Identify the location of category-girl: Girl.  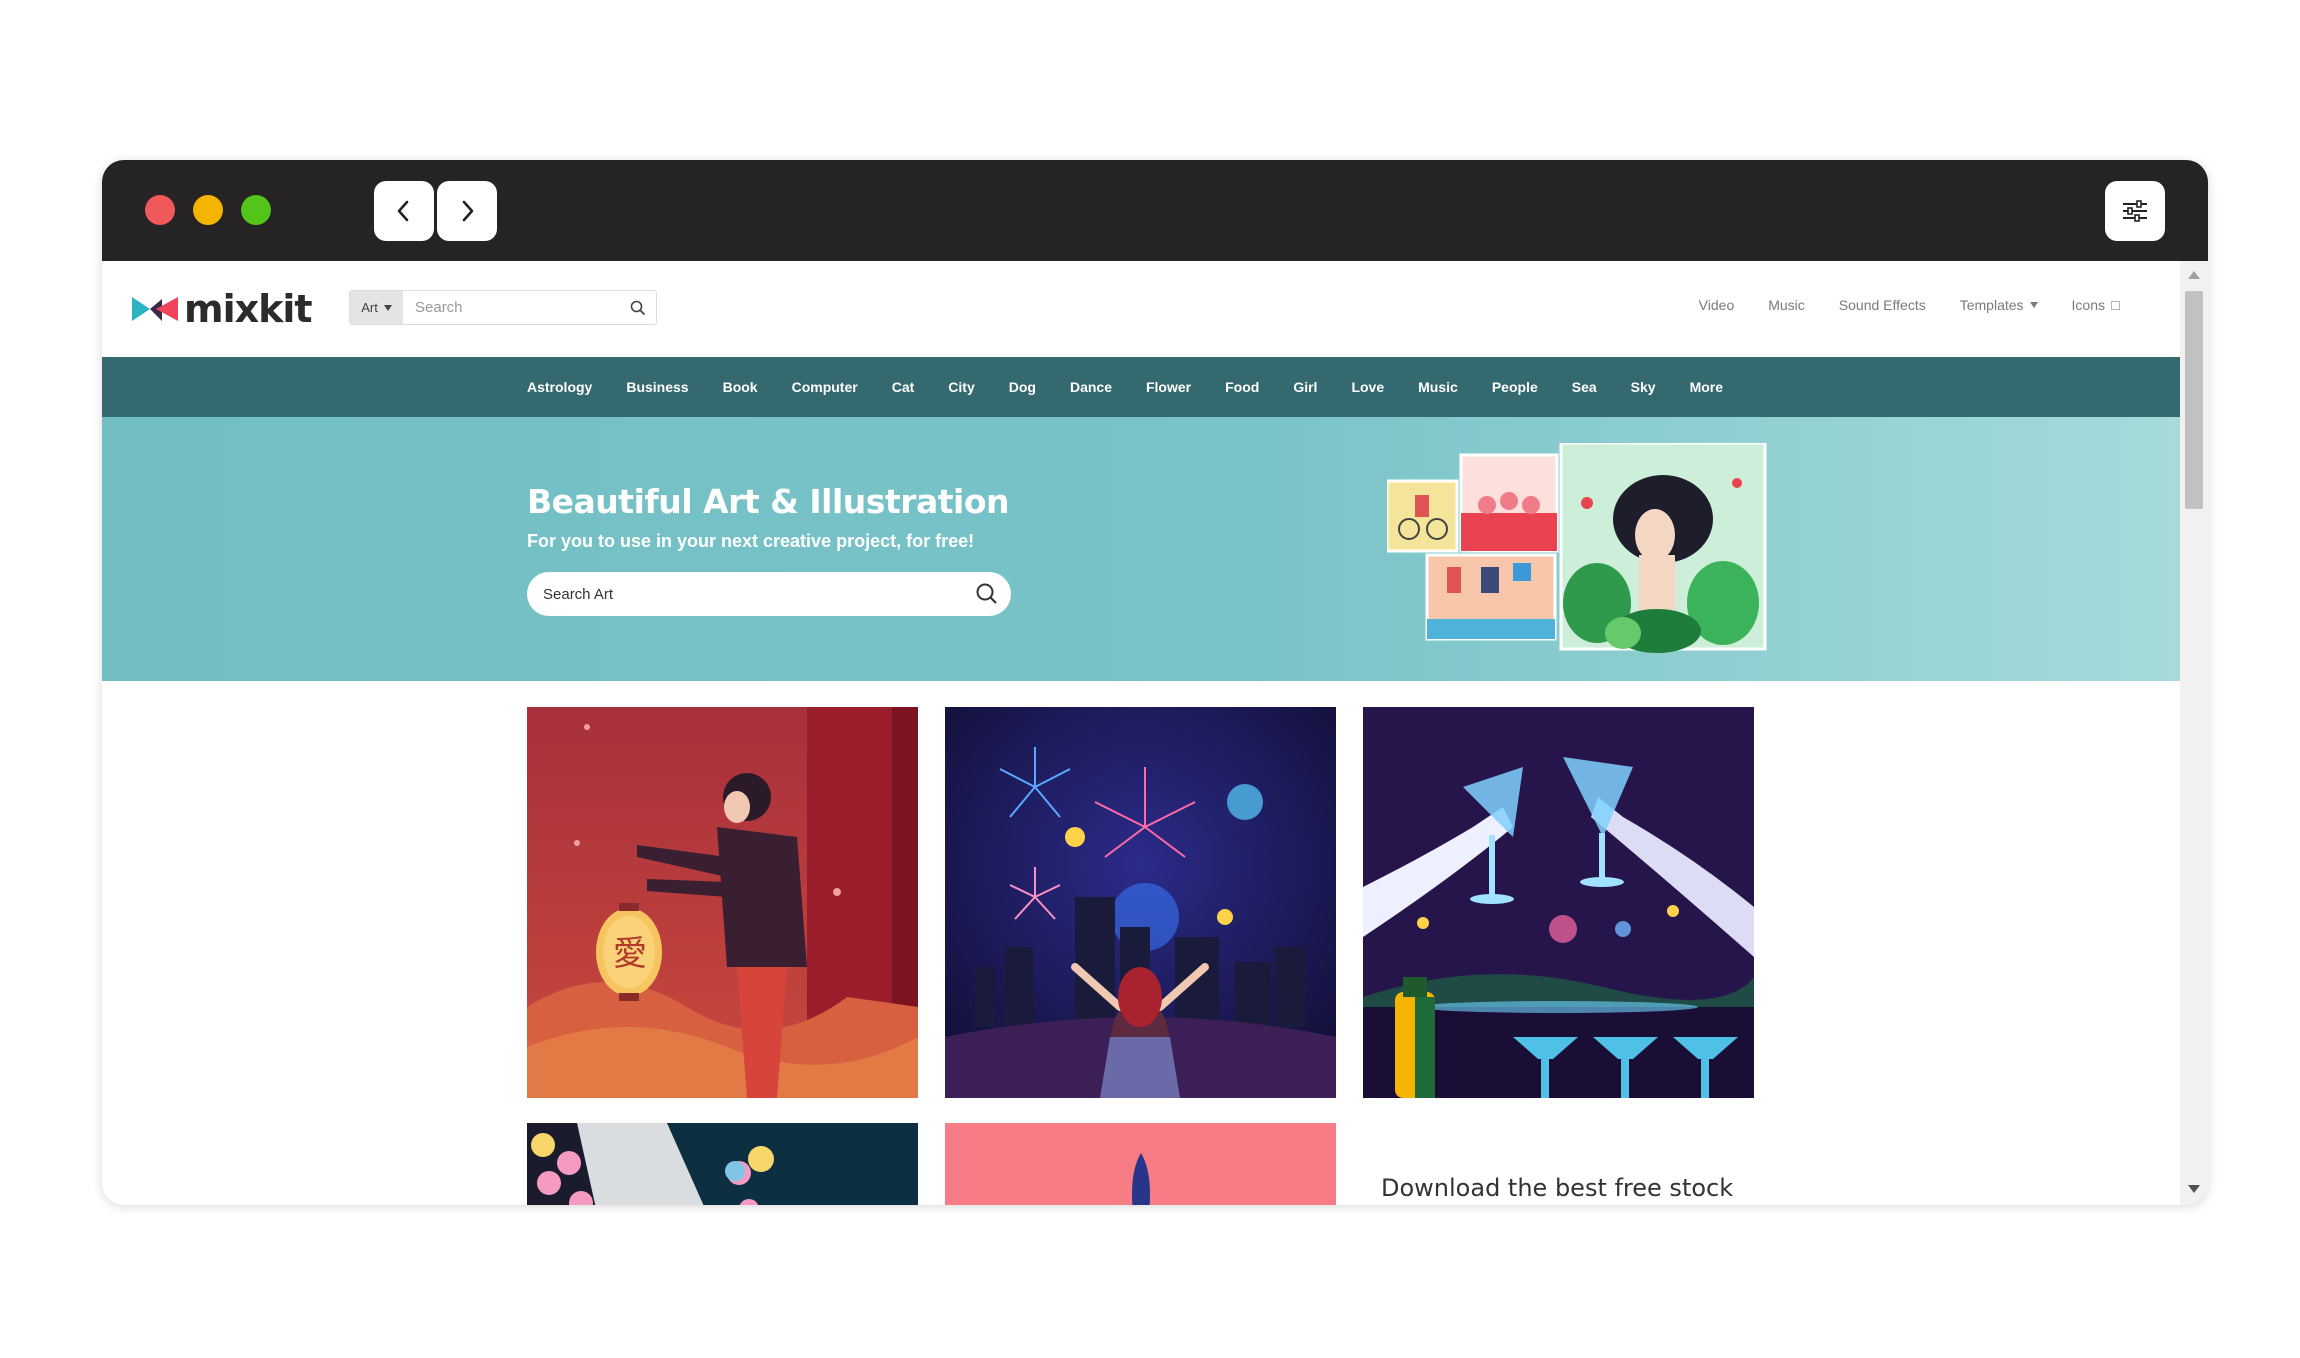
(1305, 387).